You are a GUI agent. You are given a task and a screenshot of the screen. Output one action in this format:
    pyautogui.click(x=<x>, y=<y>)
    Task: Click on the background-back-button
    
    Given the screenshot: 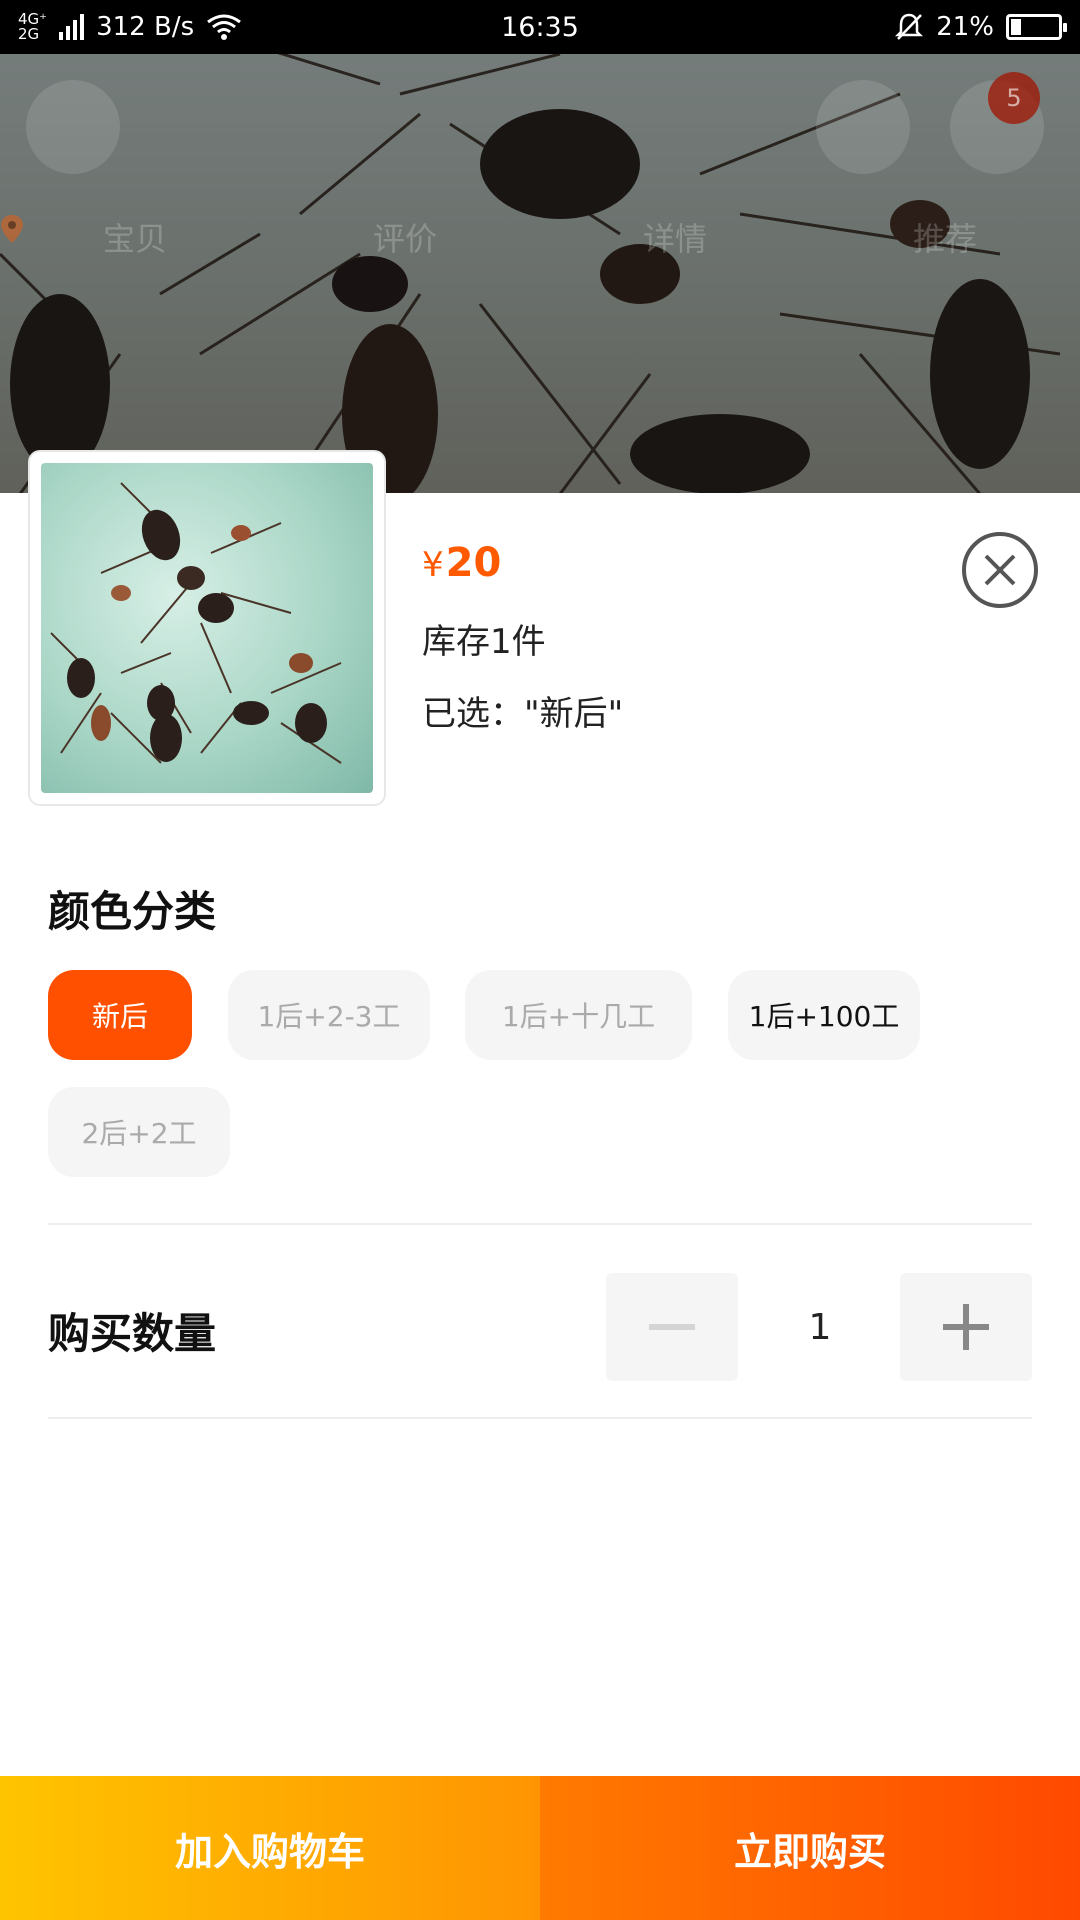 What is the action you would take?
    pyautogui.click(x=73, y=127)
    